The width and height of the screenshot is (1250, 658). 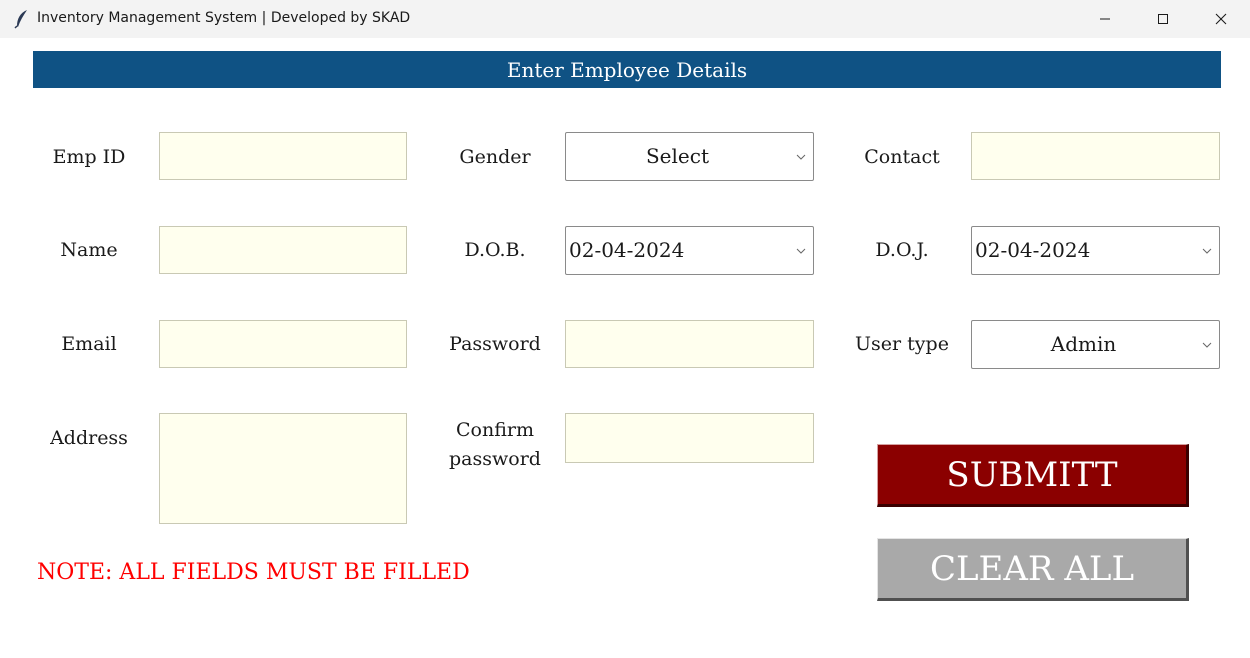 What do you see at coordinates (627, 250) in the screenshot?
I see `dob-value: 02-04-2024` at bounding box center [627, 250].